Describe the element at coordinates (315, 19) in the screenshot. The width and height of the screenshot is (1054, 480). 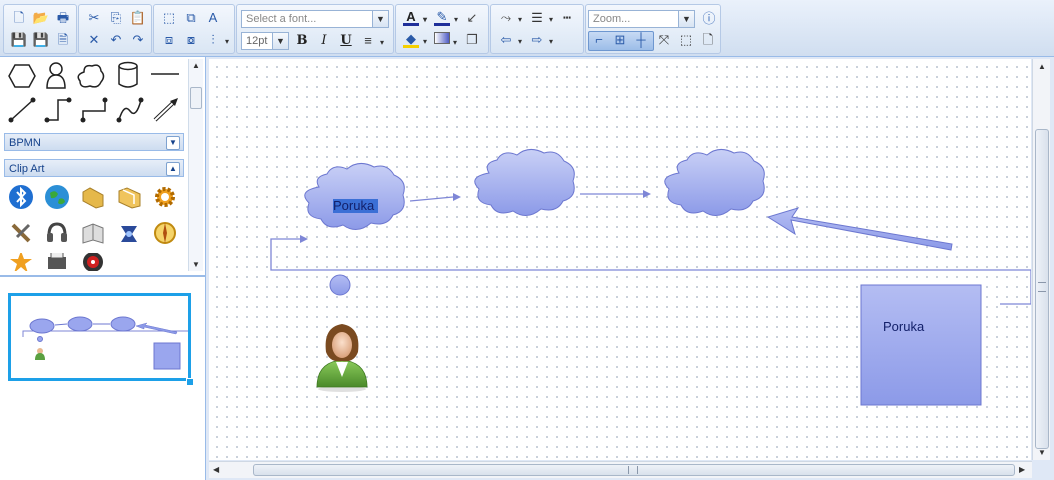
I see `font-family-select: Select a font... ▼` at that location.